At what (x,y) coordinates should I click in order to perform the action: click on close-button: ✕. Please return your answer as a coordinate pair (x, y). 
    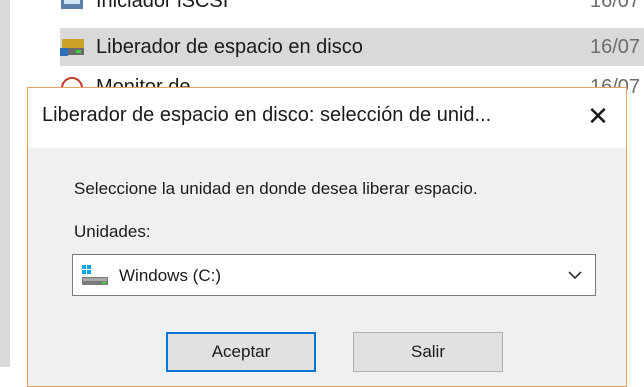
    Looking at the image, I should click on (598, 116).